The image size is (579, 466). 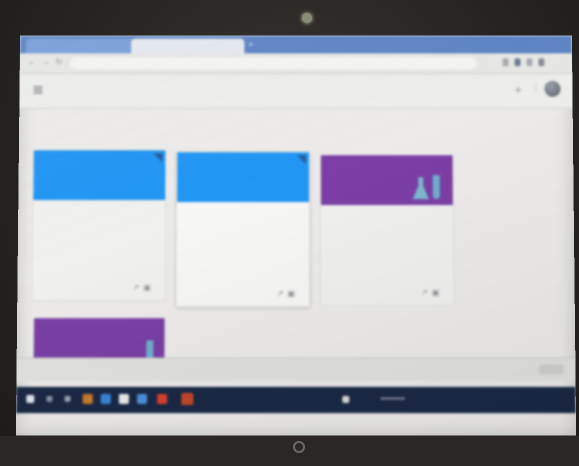 I want to click on flask-illustration, so click(x=421, y=188).